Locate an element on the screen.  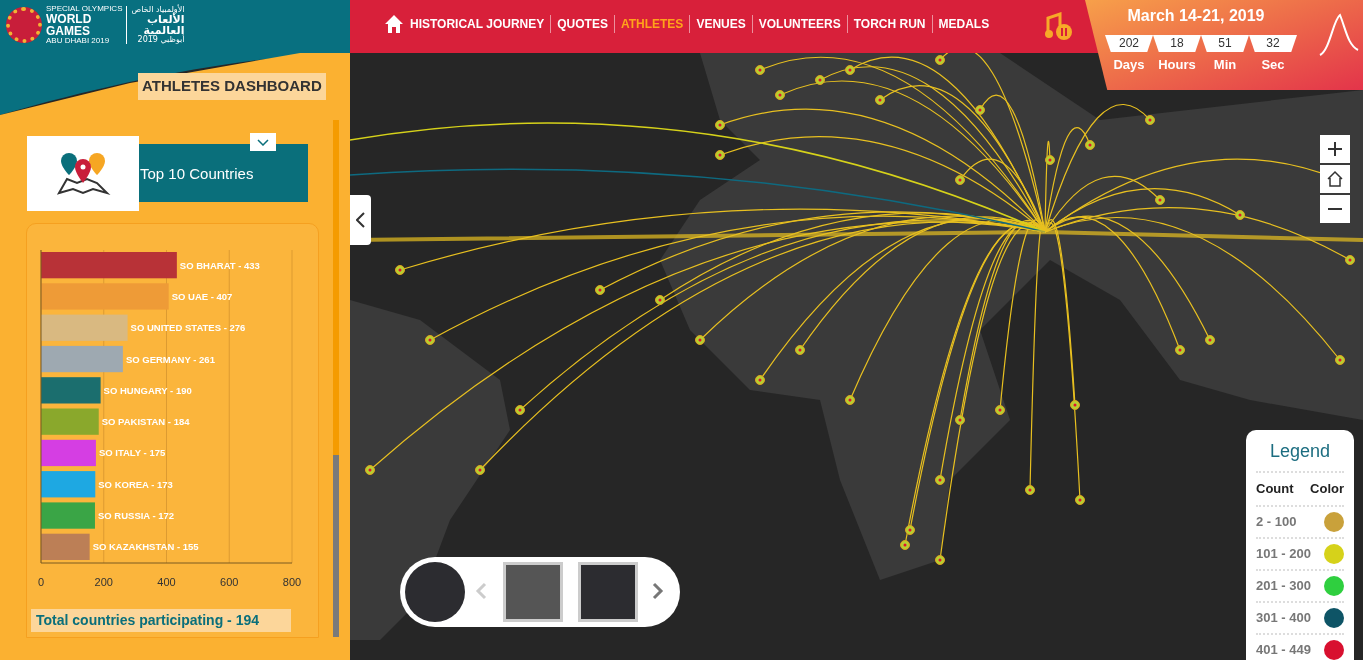
logo-title-text: WORLD is located at coordinates (69, 19).